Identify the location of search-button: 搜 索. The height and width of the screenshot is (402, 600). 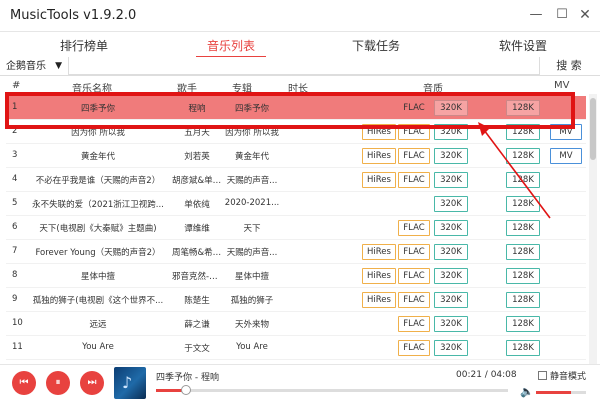
(569, 66).